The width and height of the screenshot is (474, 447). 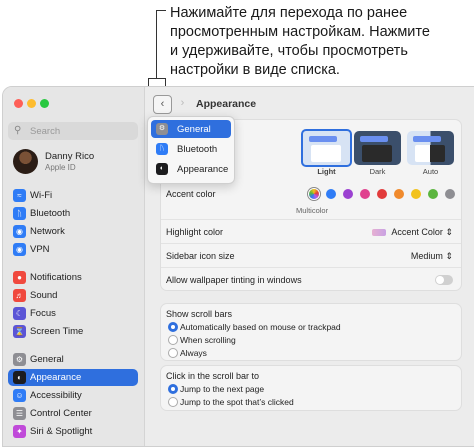 What do you see at coordinates (377, 148) in the screenshot?
I see `appearance-dark-thumb` at bounding box center [377, 148].